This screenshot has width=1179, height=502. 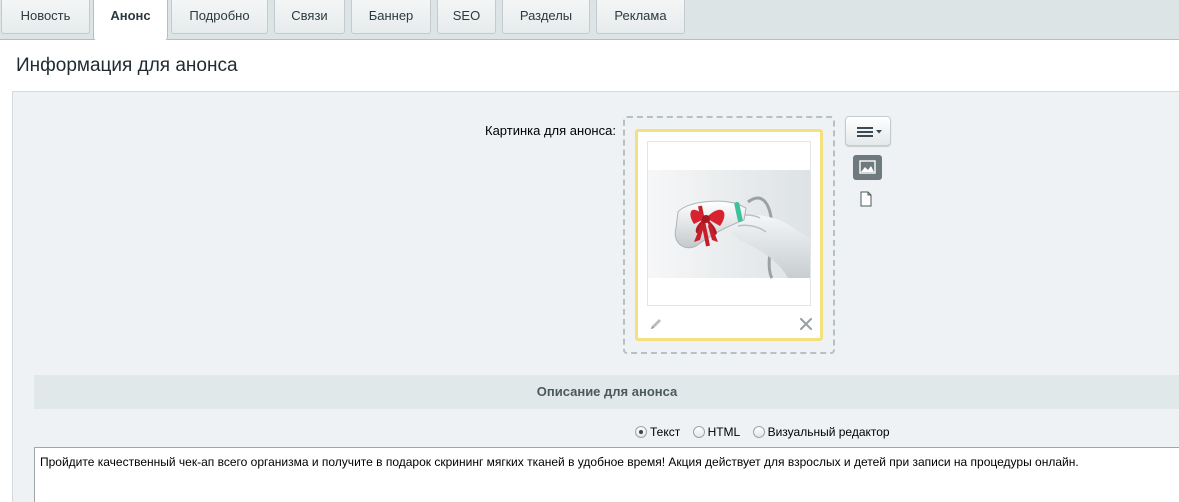 I want to click on hamburger-menu-icon, so click(x=869, y=132).